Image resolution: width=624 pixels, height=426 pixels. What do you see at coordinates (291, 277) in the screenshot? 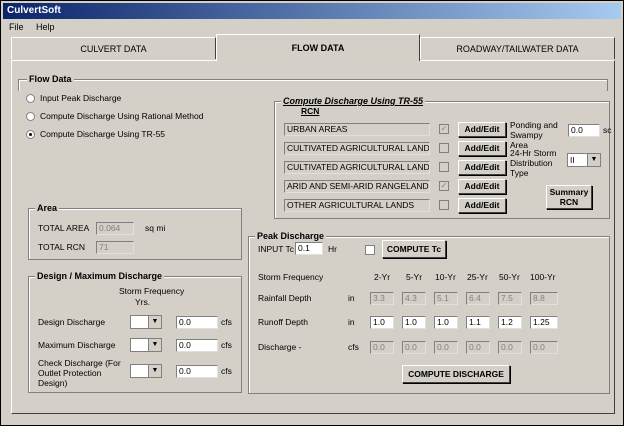
I see `storm-frequency-label: Storm Frequency` at bounding box center [291, 277].